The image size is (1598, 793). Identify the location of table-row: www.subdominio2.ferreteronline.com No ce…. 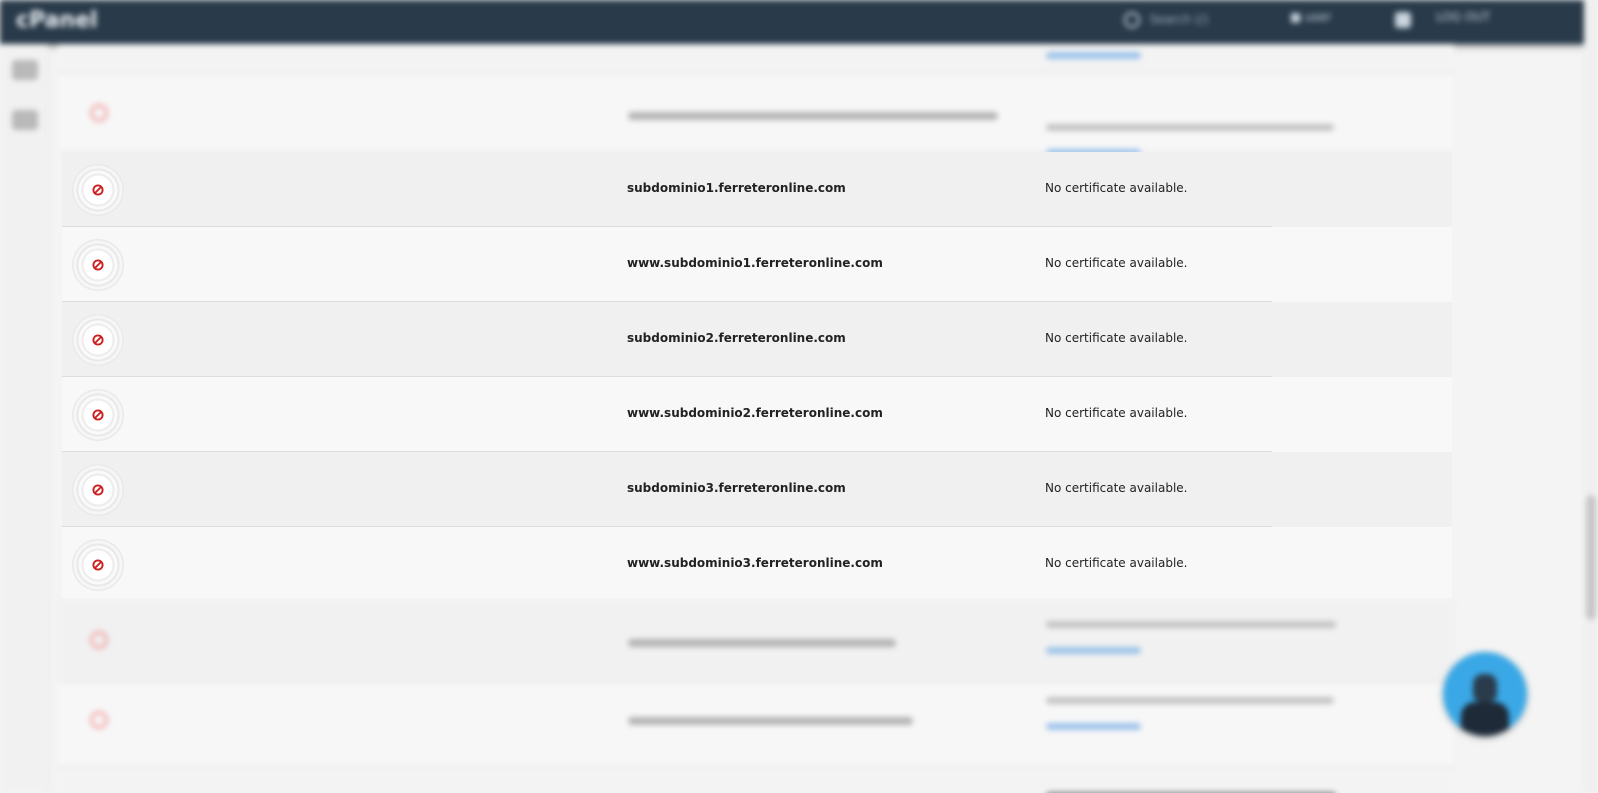
(757, 414).